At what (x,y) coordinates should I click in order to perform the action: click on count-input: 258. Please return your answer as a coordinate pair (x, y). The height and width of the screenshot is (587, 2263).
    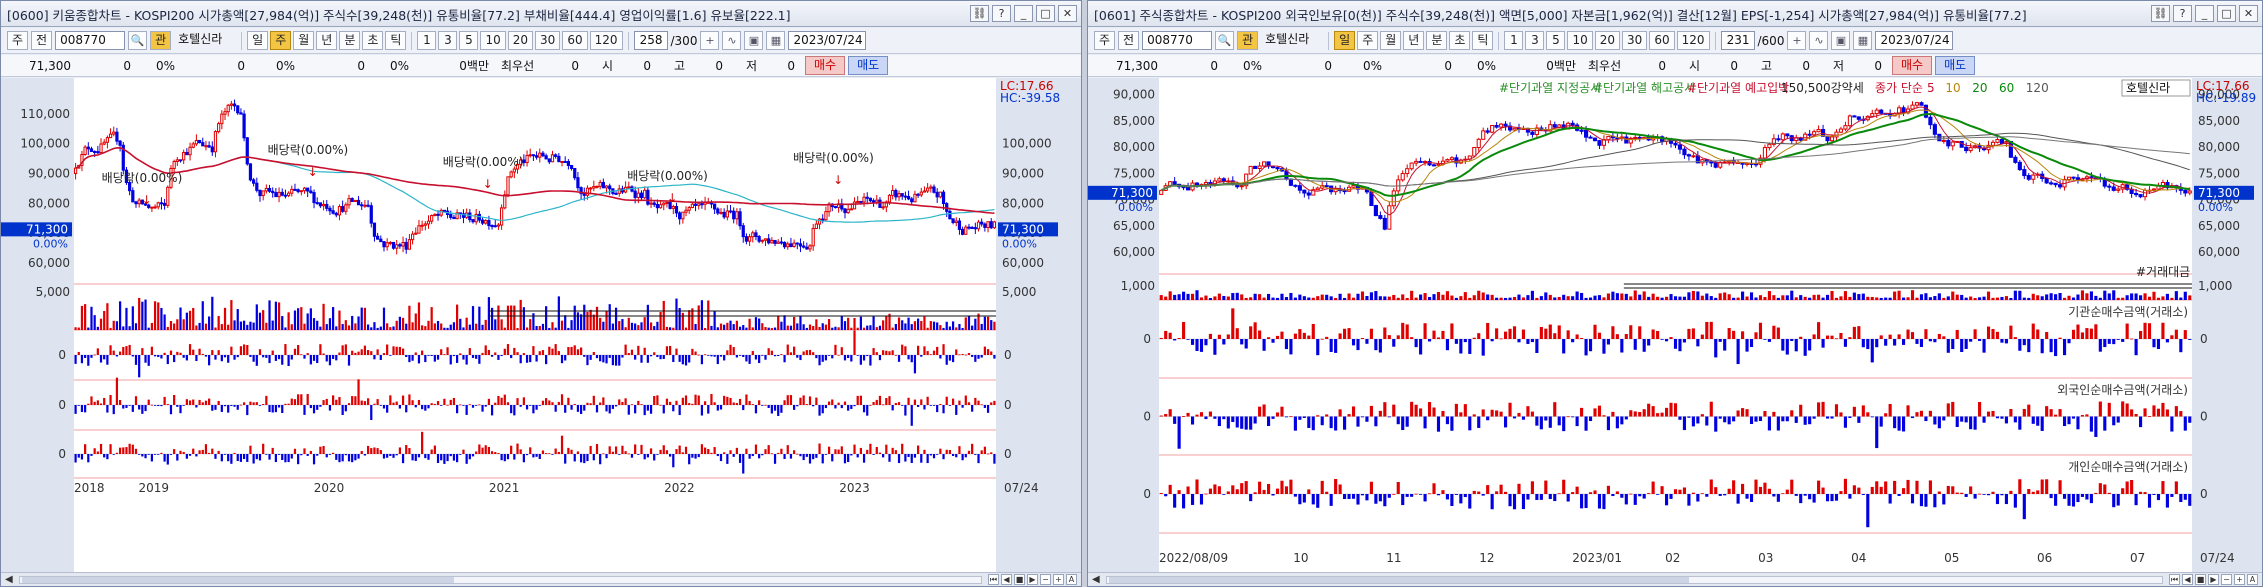
    Looking at the image, I should click on (650, 40).